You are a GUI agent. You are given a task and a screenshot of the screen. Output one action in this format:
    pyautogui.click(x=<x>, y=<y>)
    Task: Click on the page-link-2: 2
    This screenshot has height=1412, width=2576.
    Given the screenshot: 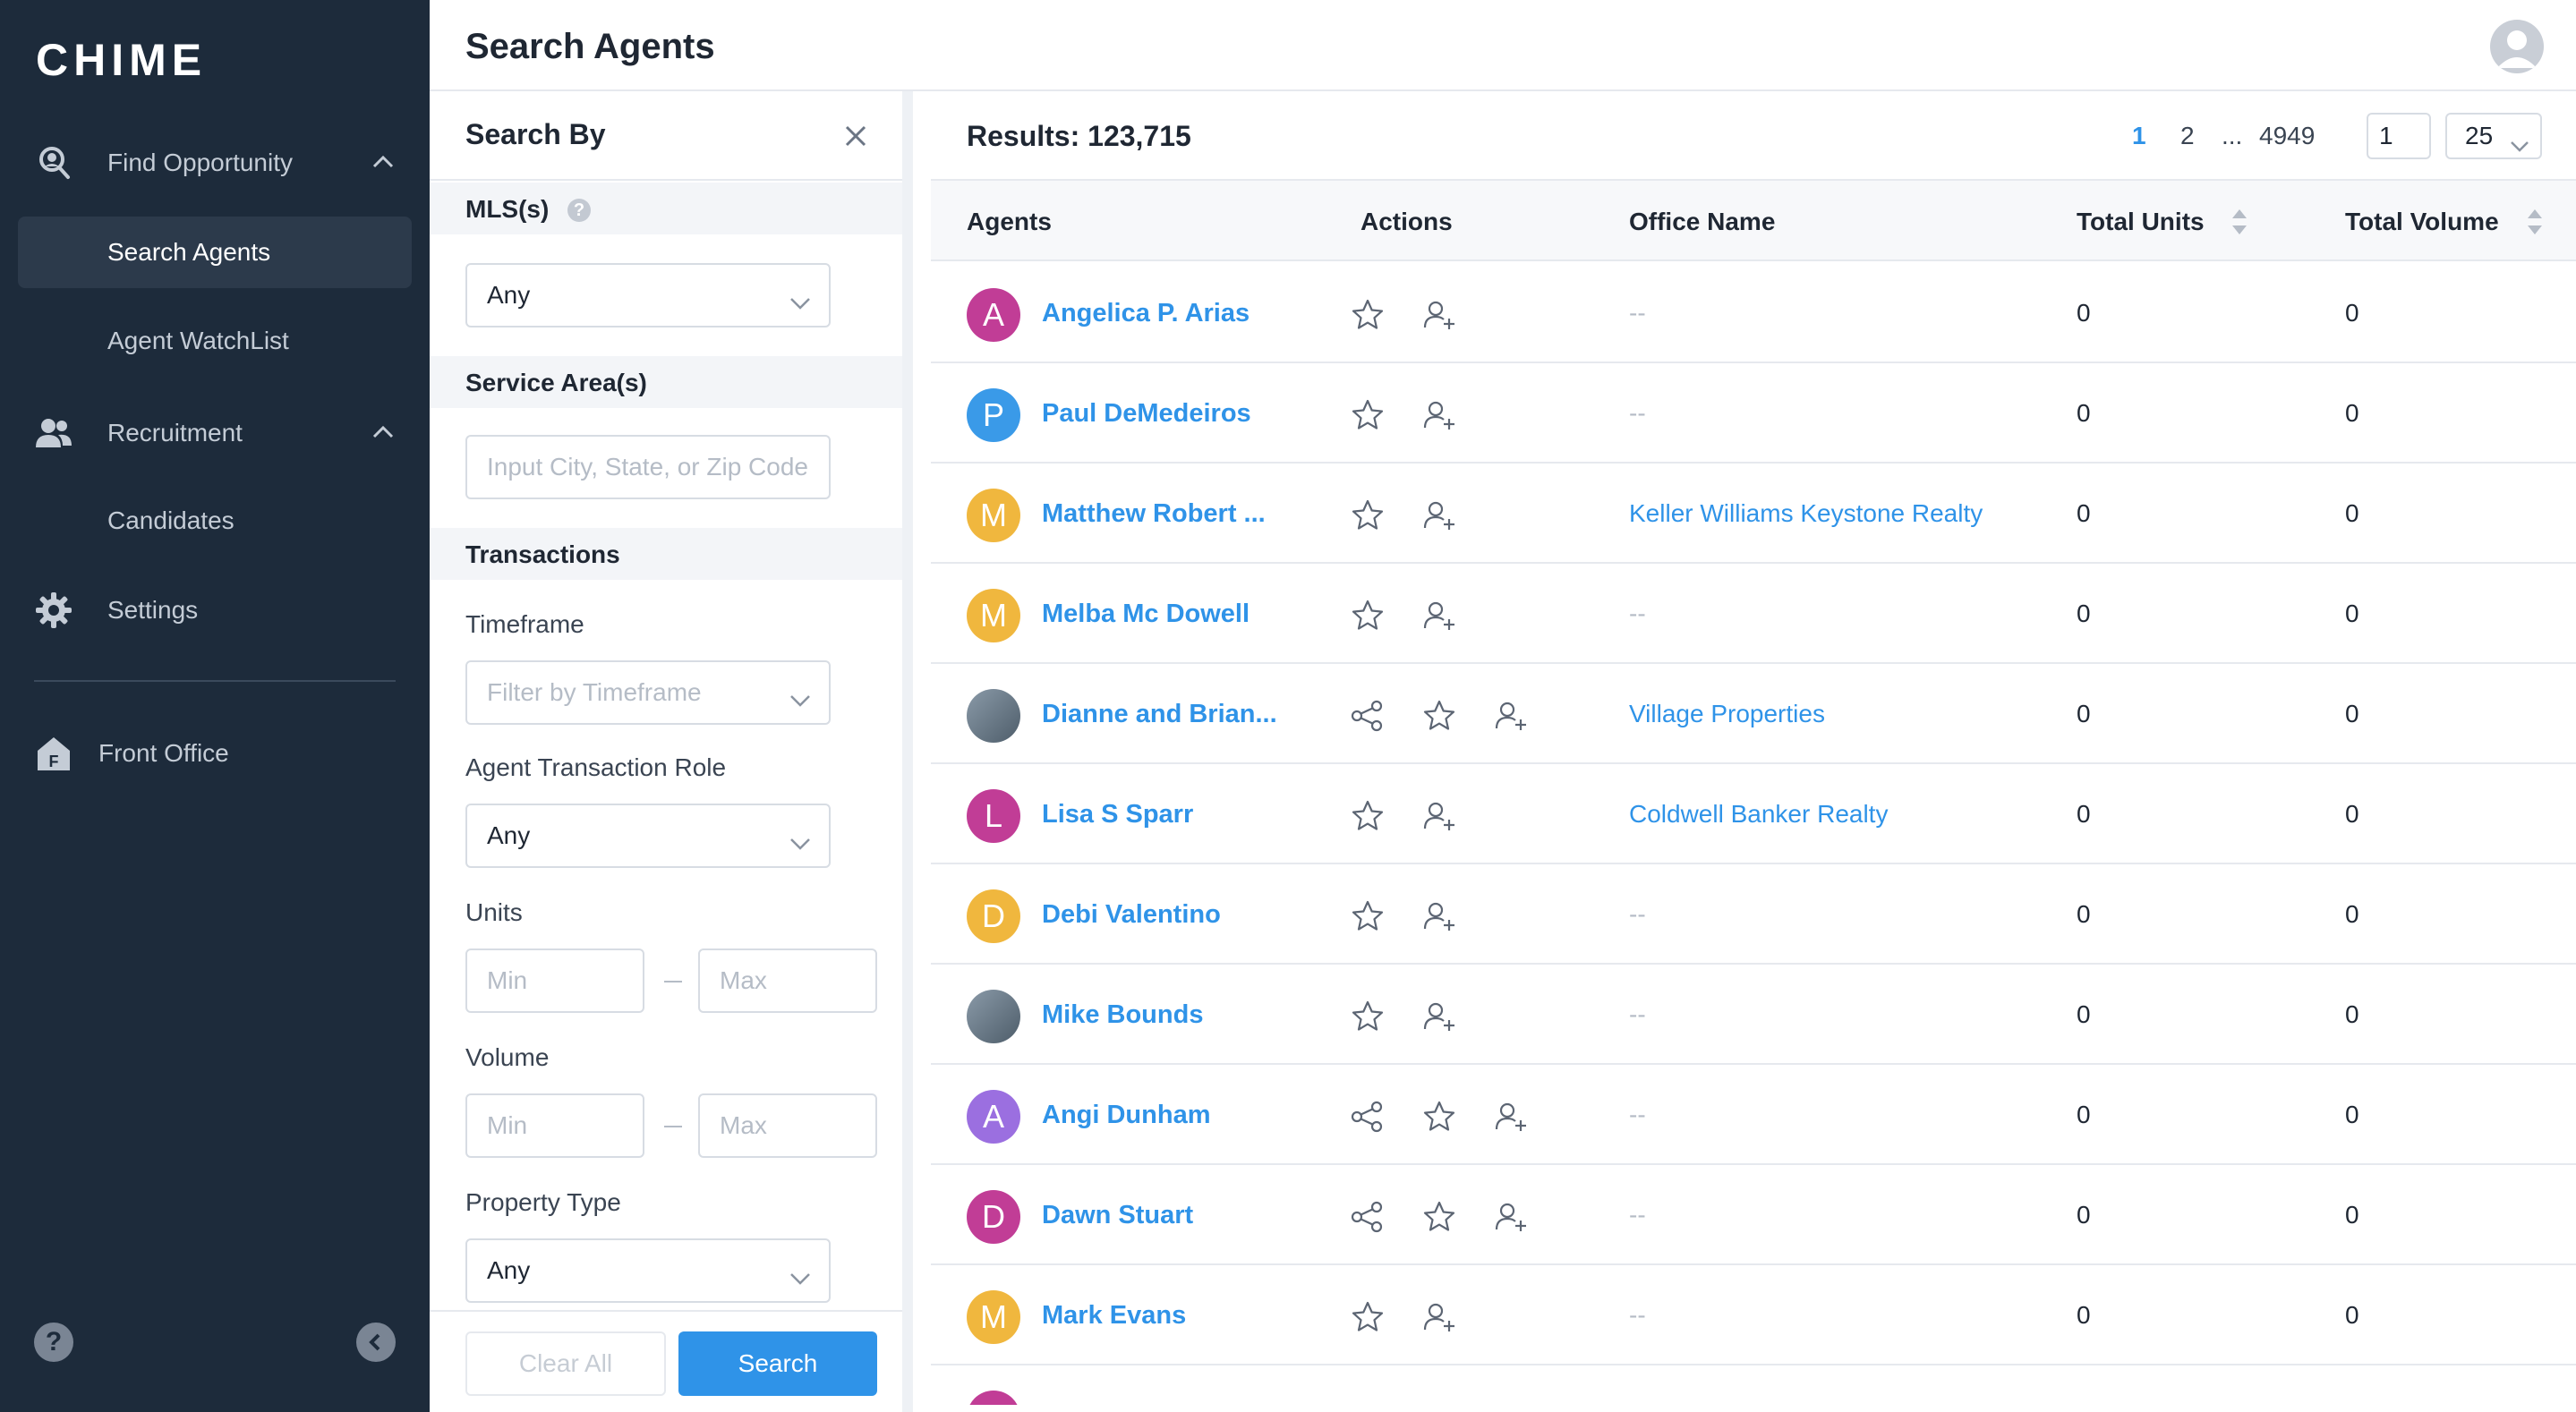 What is the action you would take?
    pyautogui.click(x=2187, y=136)
    